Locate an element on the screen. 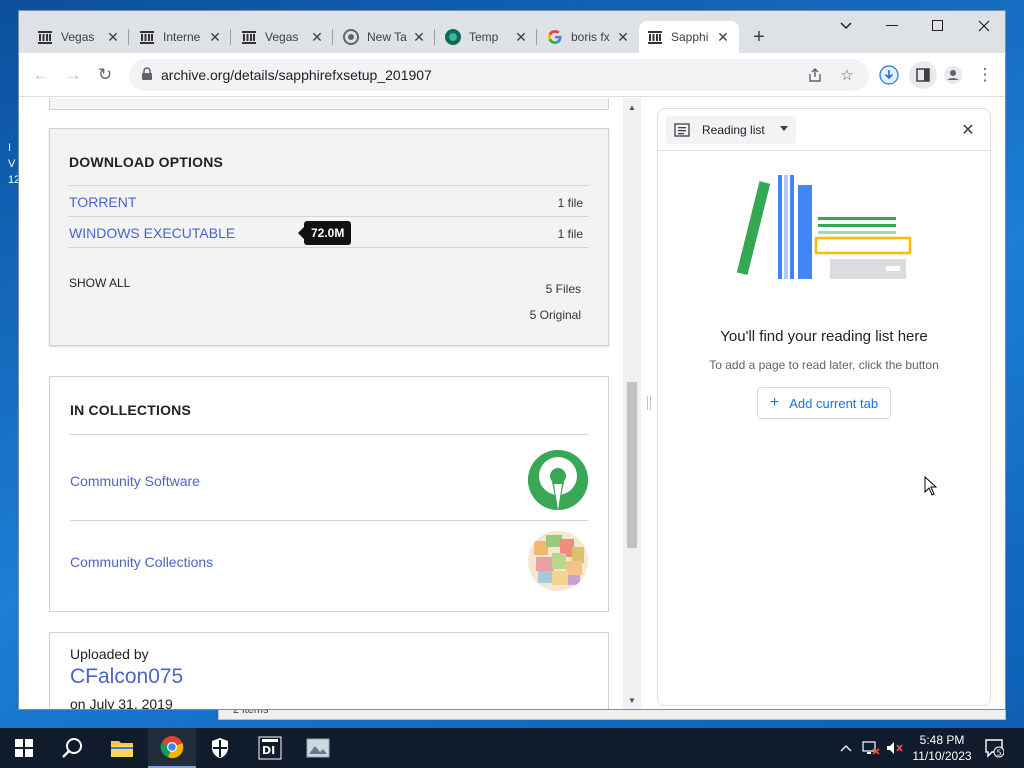 The width and height of the screenshot is (1024, 768). grip-icon is located at coordinates (649, 403).